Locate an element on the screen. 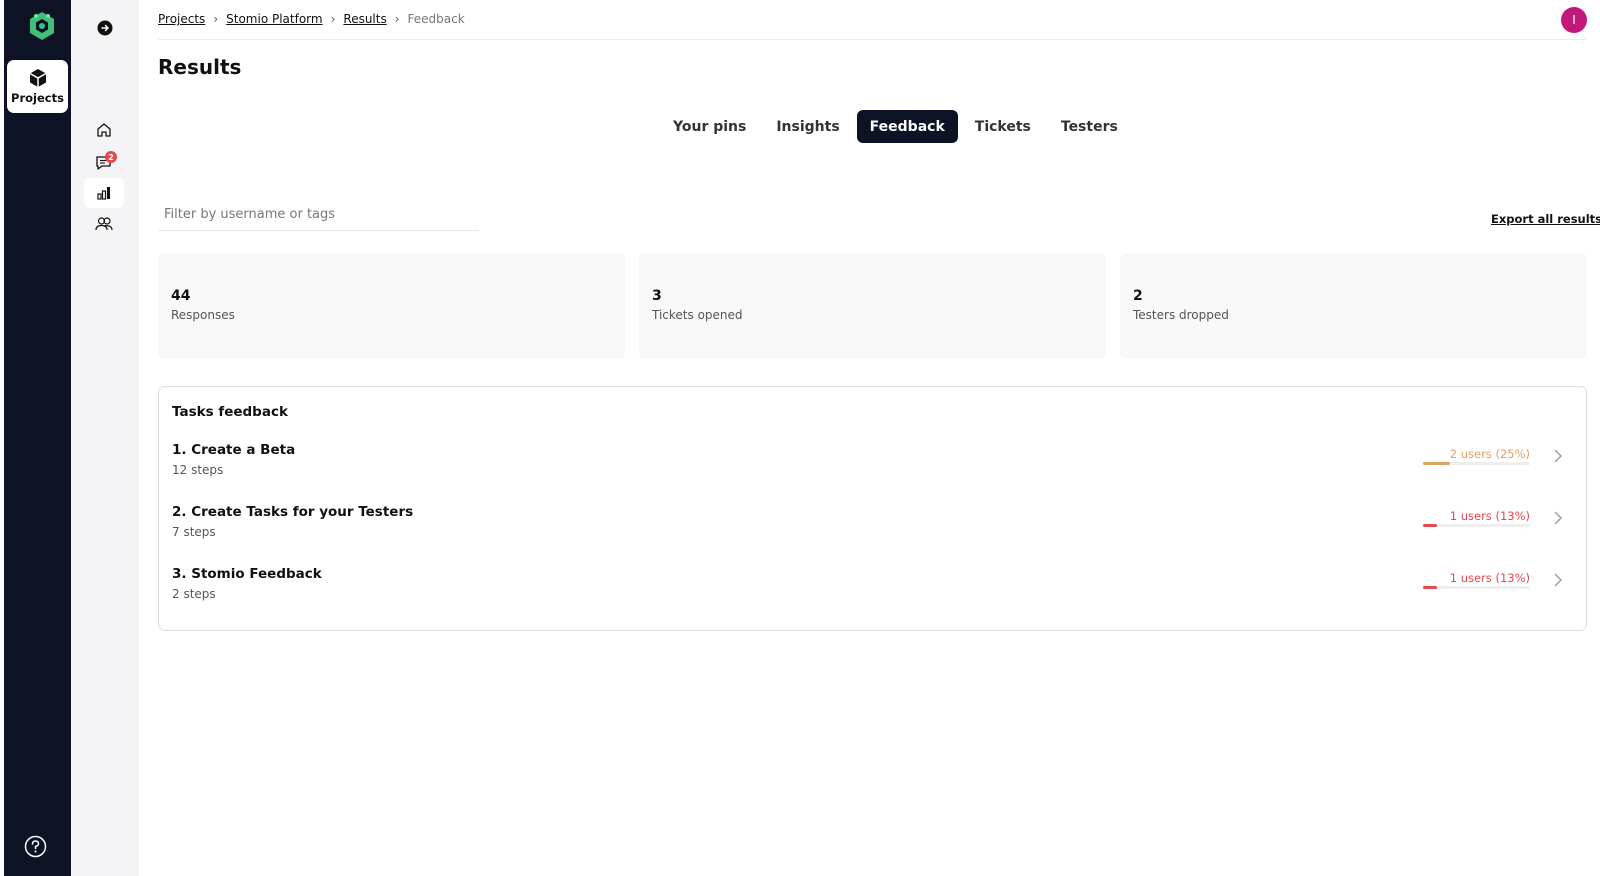  projects-label: Projects is located at coordinates (37, 98).